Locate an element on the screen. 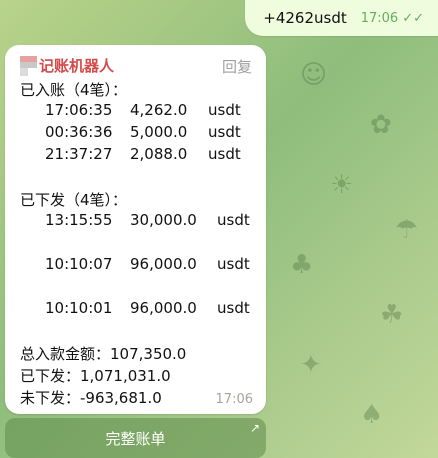 This screenshot has width=438, height=458. sender-row: 记账机器人 is located at coordinates (67, 65).